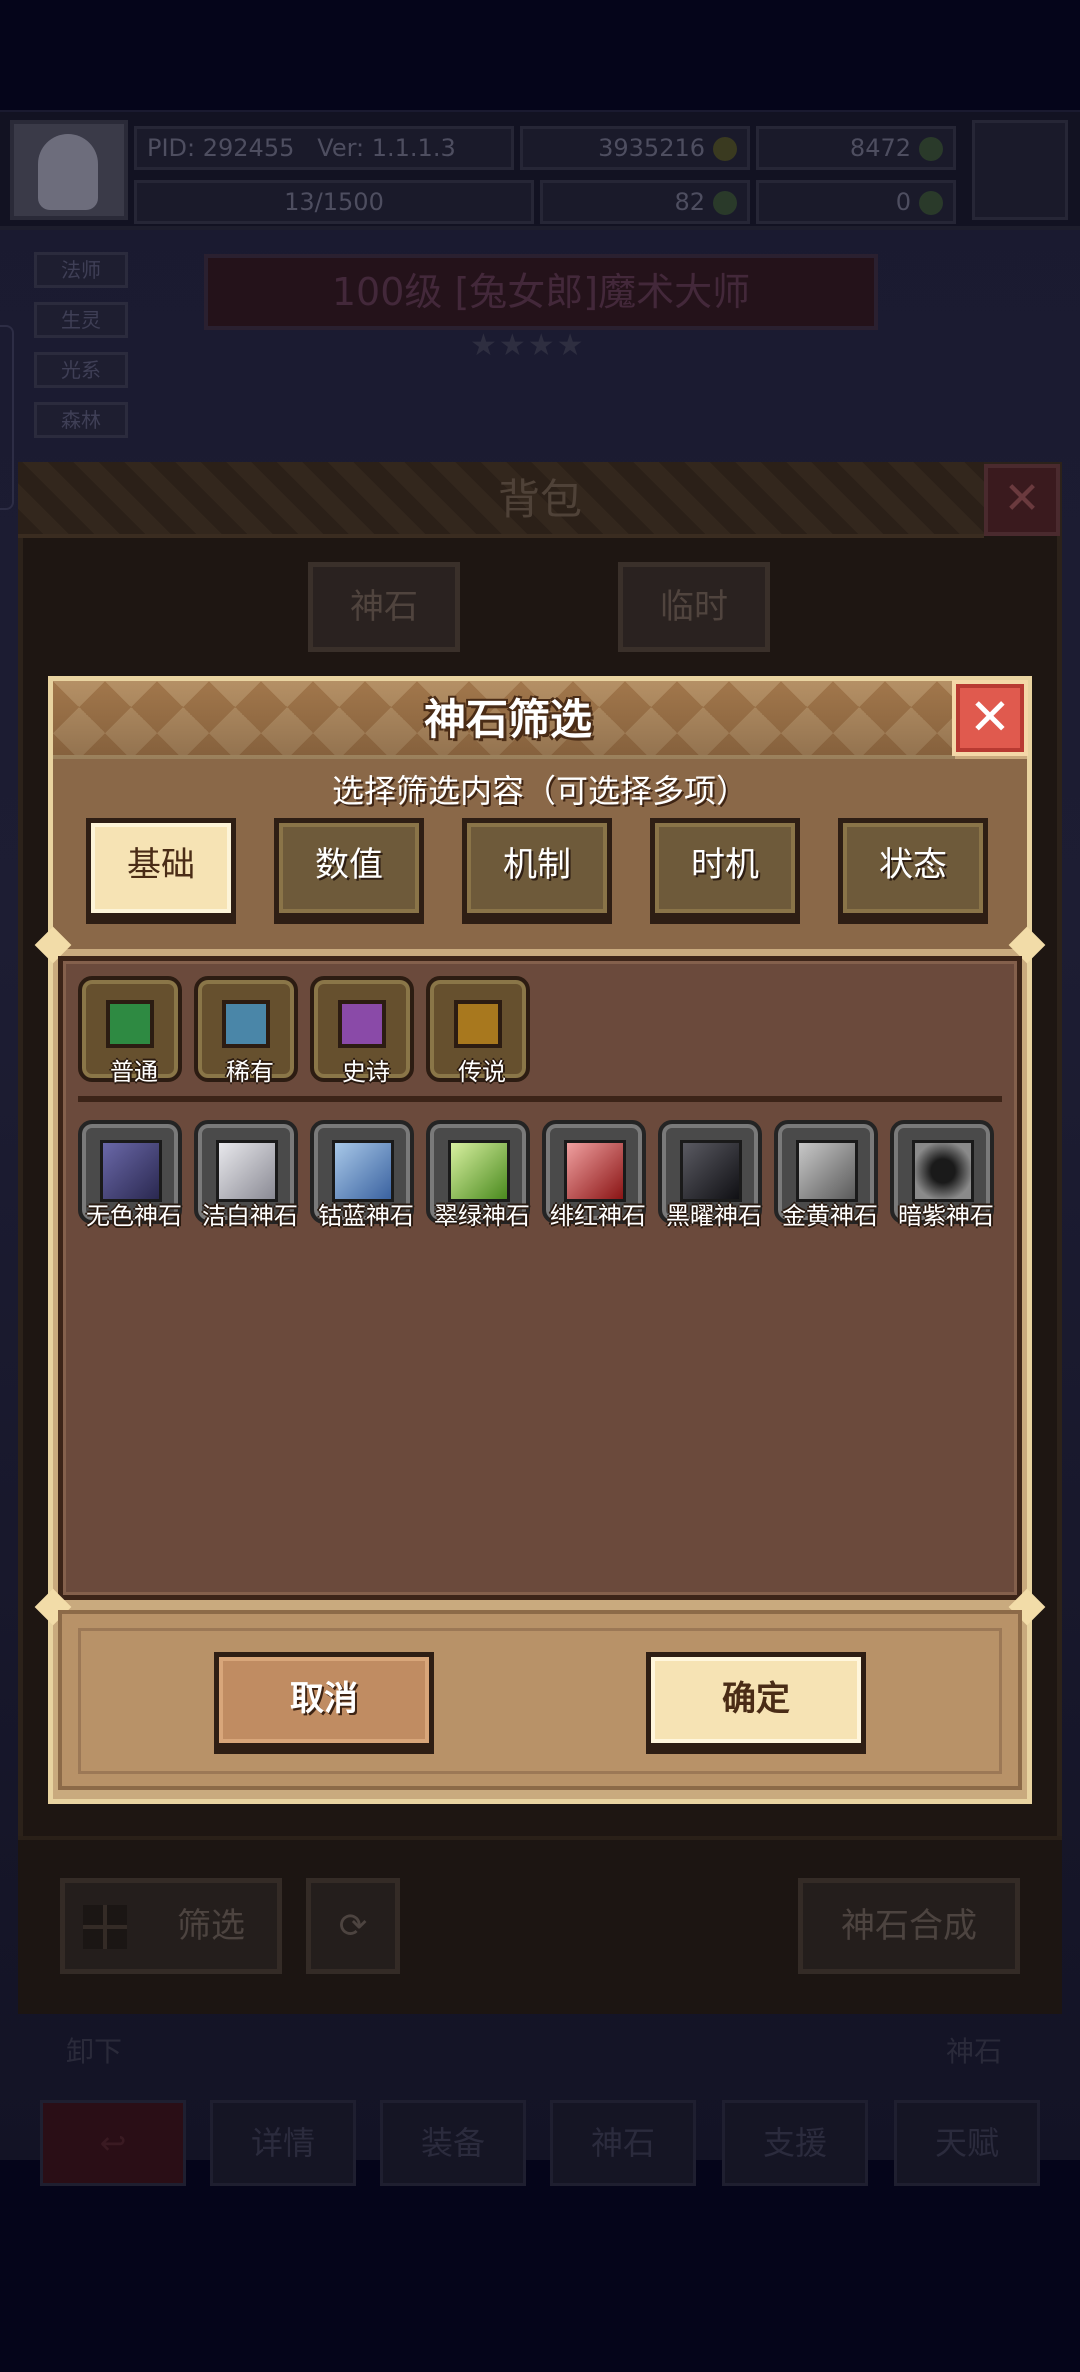  What do you see at coordinates (349, 868) in the screenshot?
I see `category-value-button: 数值` at bounding box center [349, 868].